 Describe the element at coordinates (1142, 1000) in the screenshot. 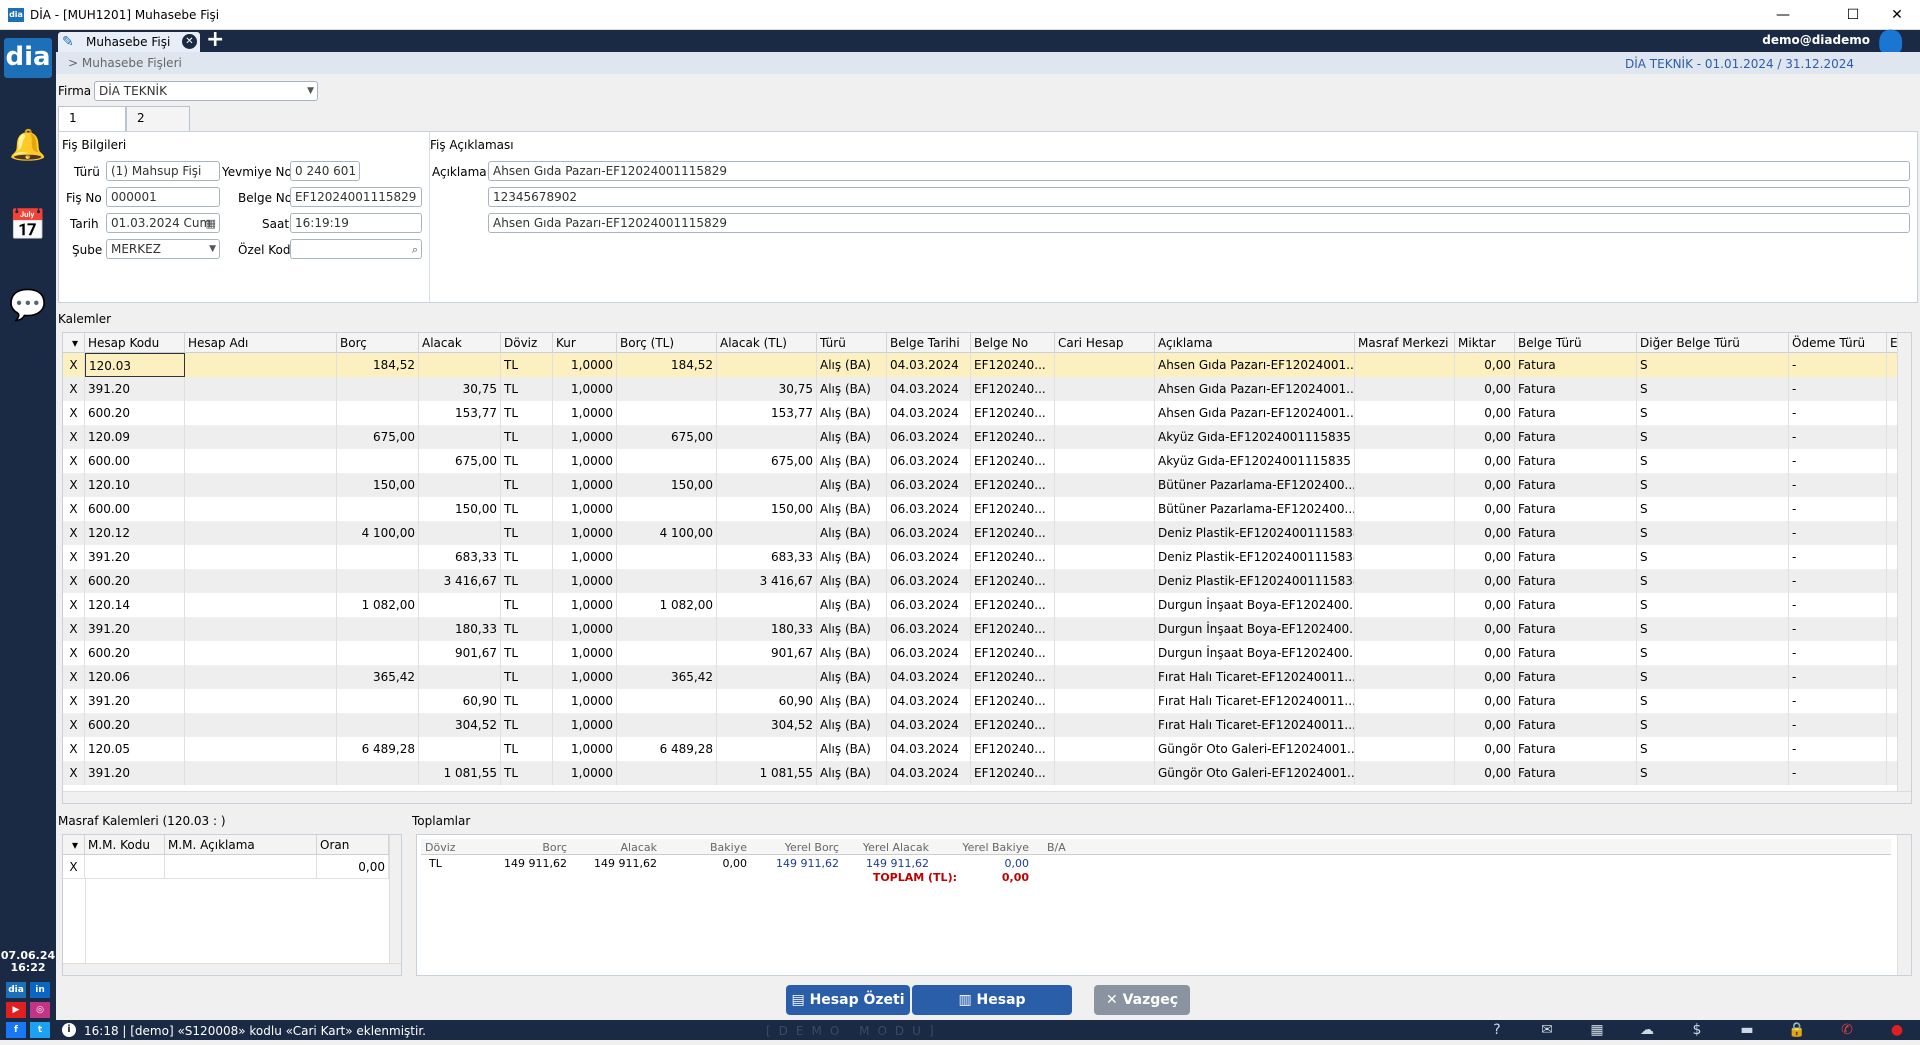

I see `vazgec-button: ✕ Vazgeç` at that location.